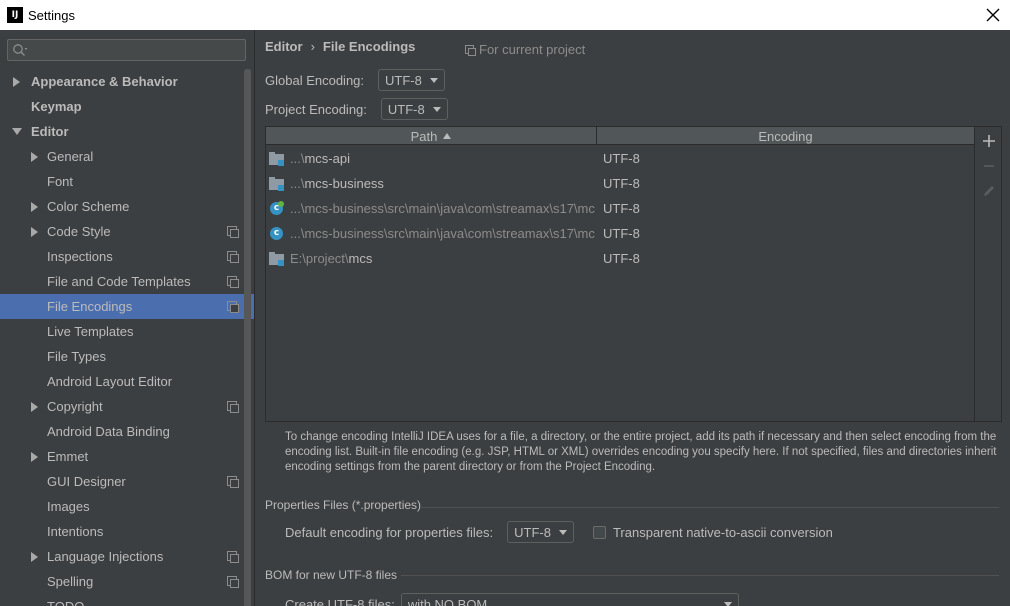  I want to click on sidebar-item-label: Live Templates, so click(90, 331).